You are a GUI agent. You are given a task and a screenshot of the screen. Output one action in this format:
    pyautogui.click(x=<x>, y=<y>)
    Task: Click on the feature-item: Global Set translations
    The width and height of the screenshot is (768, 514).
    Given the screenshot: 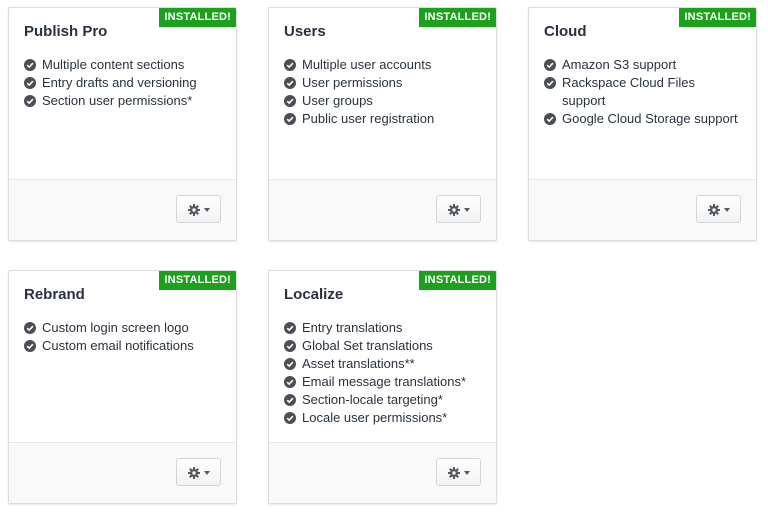 What is the action you would take?
    pyautogui.click(x=385, y=346)
    